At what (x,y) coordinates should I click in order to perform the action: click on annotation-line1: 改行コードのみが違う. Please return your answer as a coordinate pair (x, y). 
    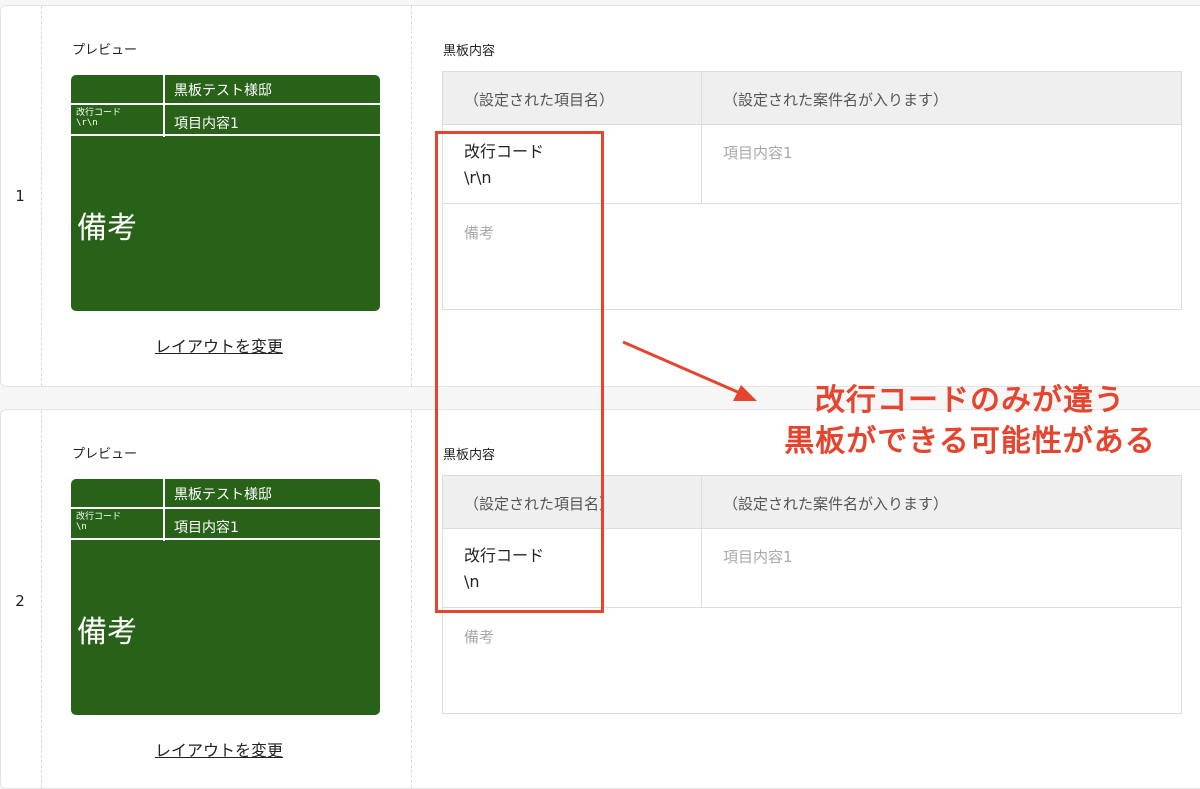
    Looking at the image, I should click on (970, 400).